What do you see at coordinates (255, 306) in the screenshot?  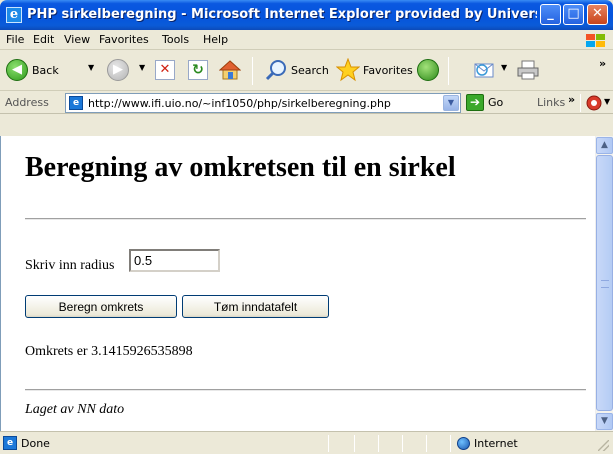 I see `clear-button: Tøm inndatafelt` at bounding box center [255, 306].